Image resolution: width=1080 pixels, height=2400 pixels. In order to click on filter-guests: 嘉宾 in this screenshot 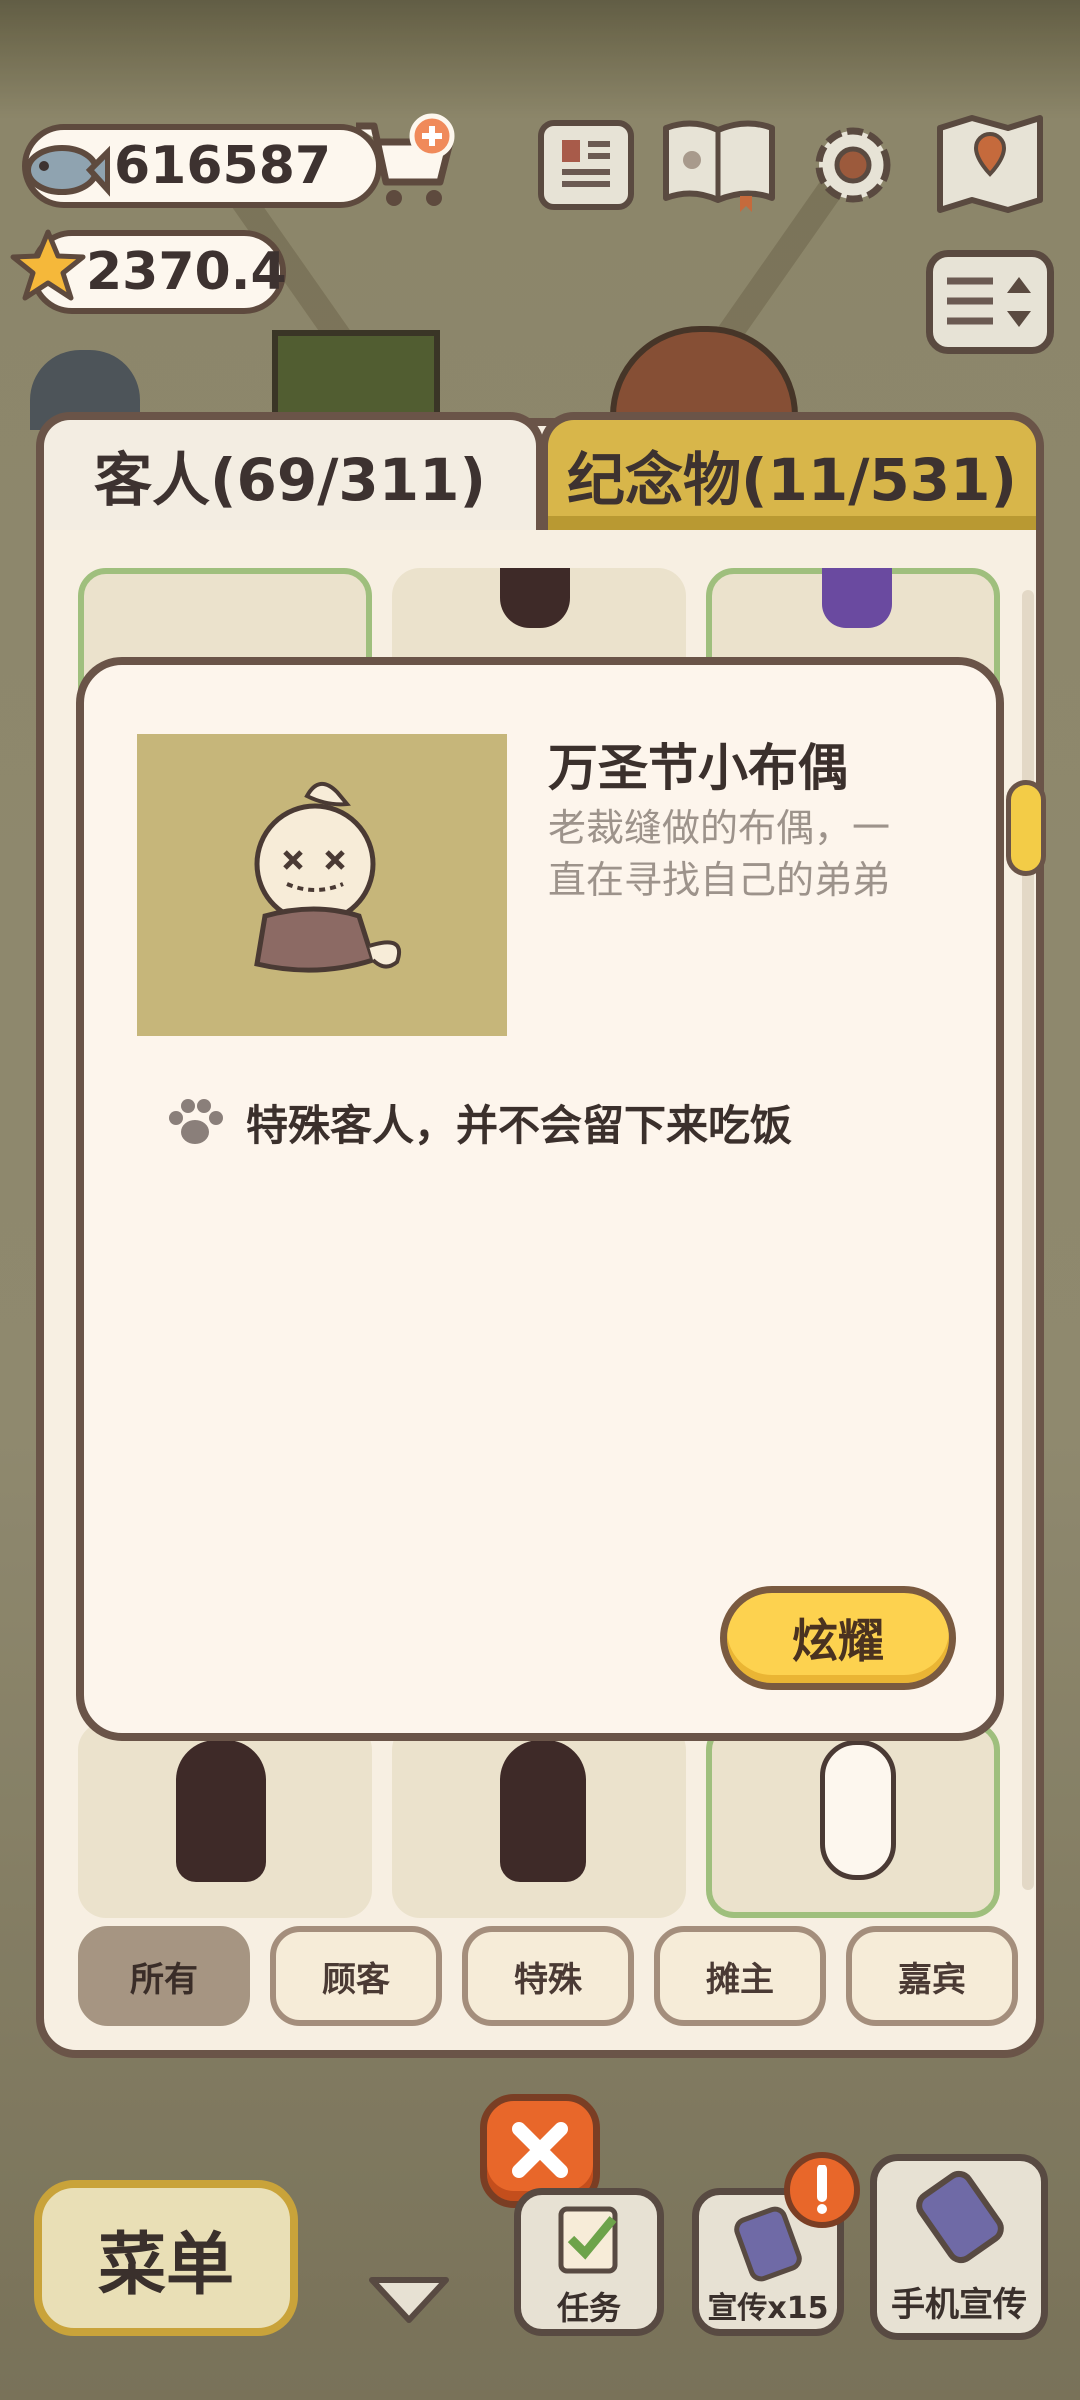, I will do `click(932, 1976)`.